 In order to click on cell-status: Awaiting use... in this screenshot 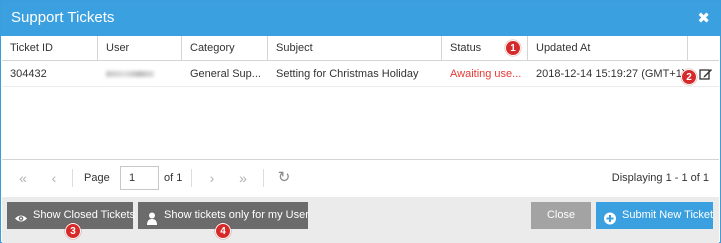, I will do `click(486, 74)`.